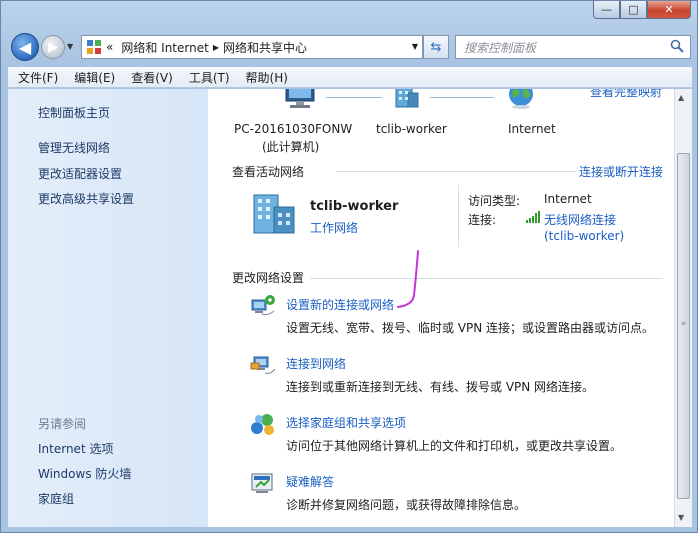  I want to click on access-type-value: Internet, so click(568, 199).